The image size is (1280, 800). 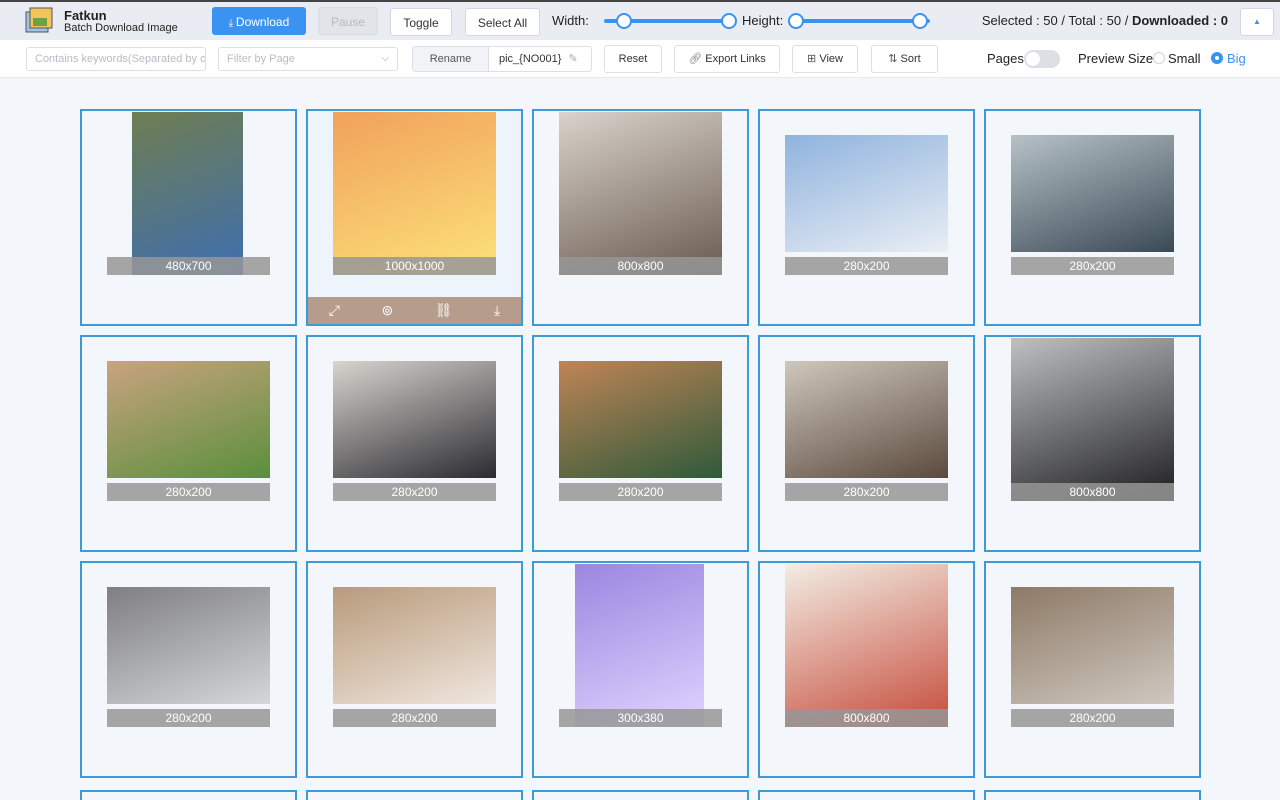 I want to click on fatkun-logo-icon, so click(x=39, y=20).